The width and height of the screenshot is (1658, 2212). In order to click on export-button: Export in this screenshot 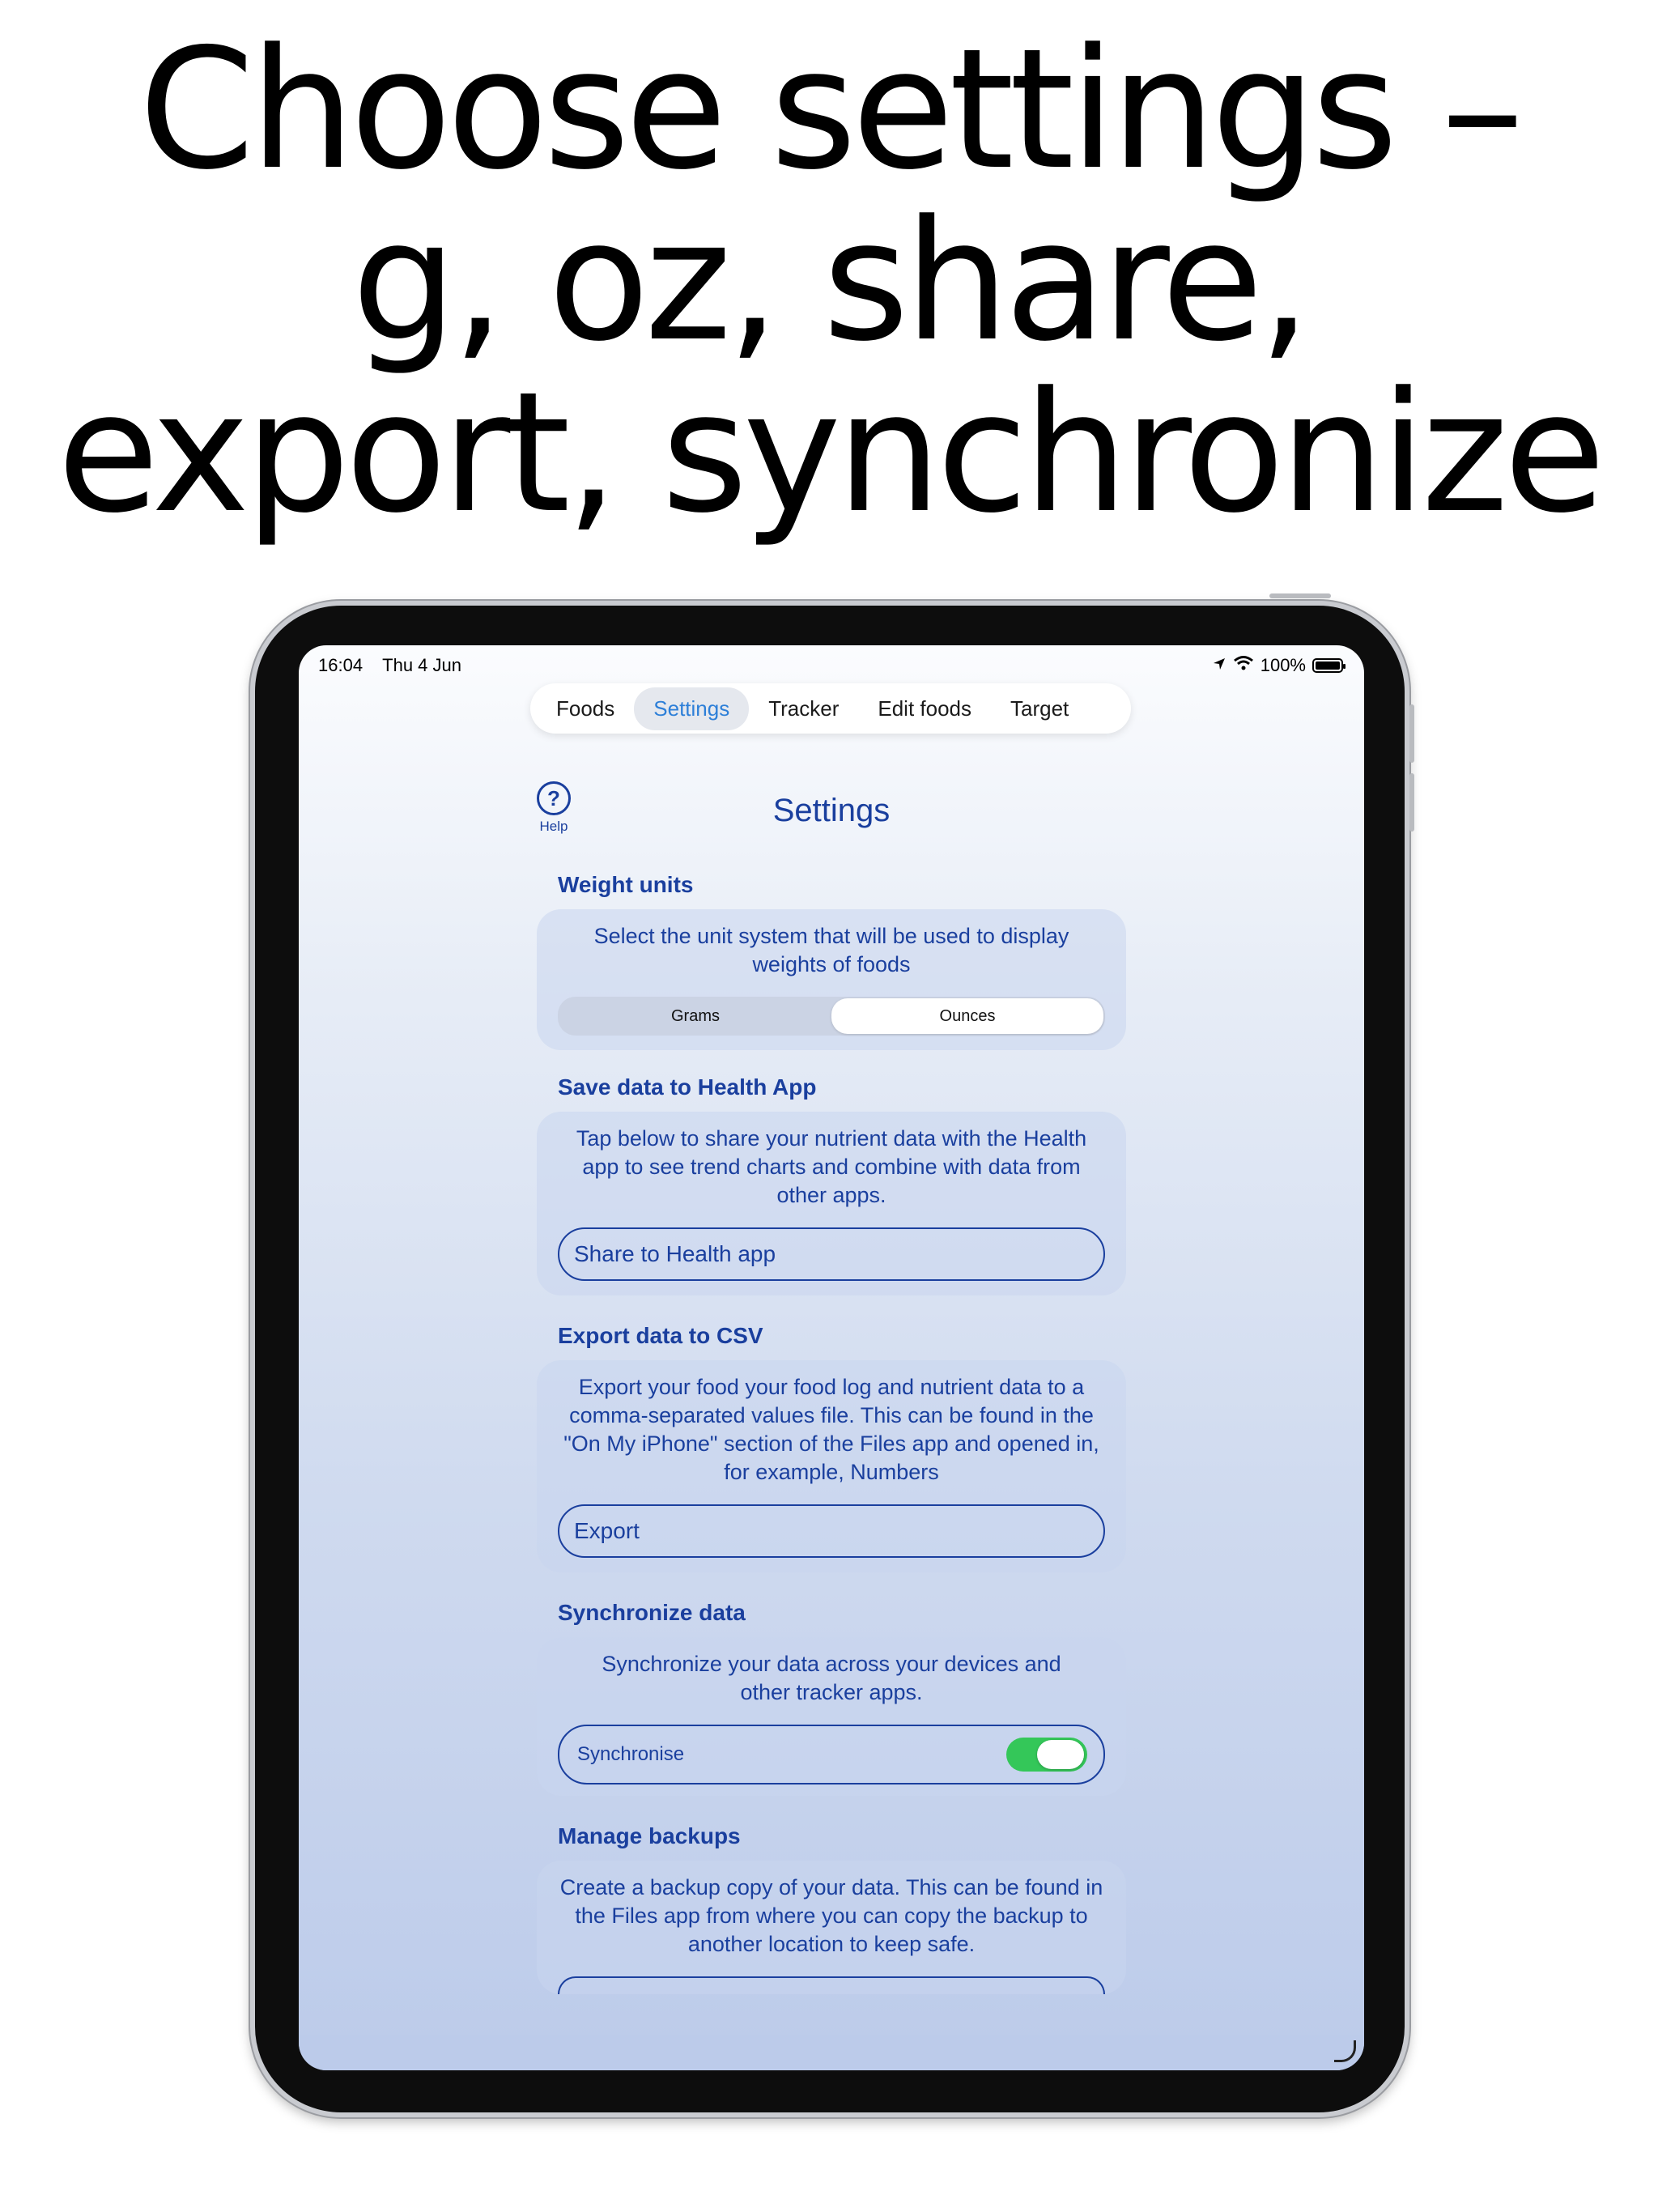, I will do `click(831, 1531)`.